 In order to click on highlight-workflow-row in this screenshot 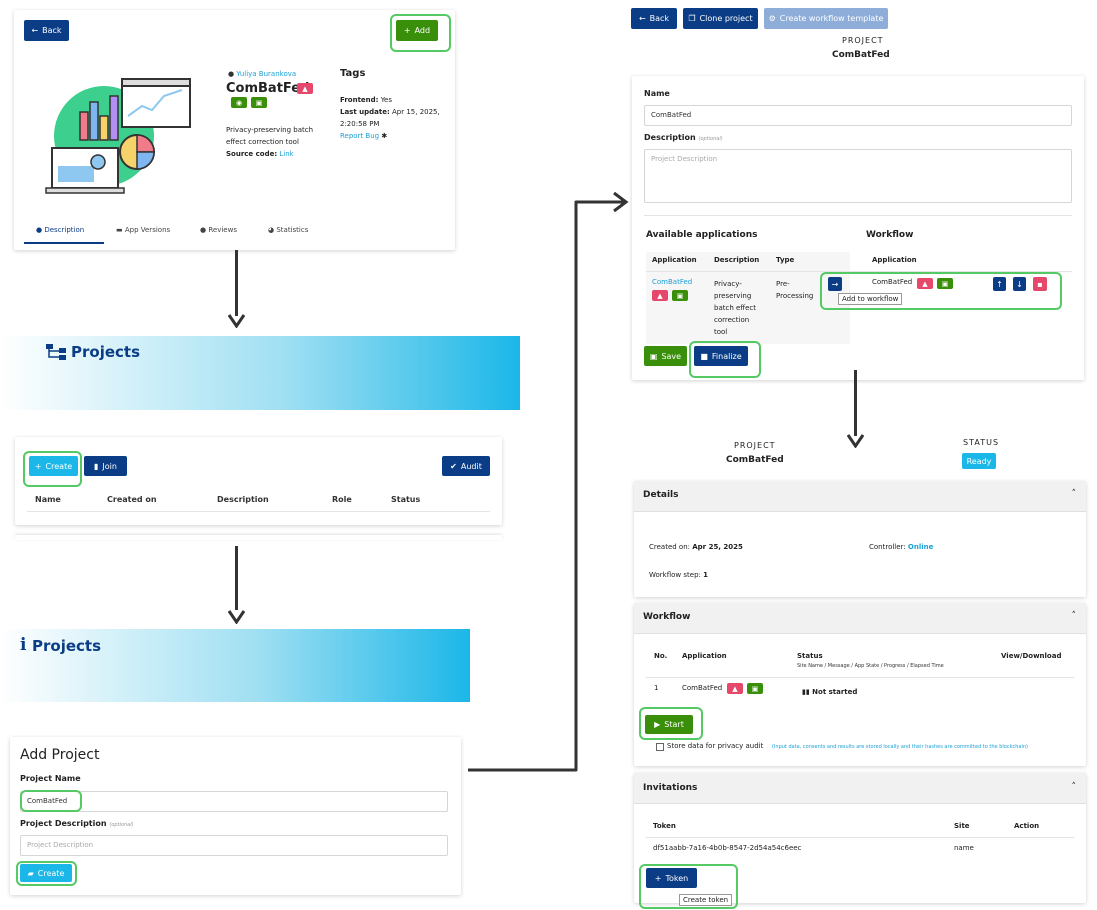, I will do `click(941, 291)`.